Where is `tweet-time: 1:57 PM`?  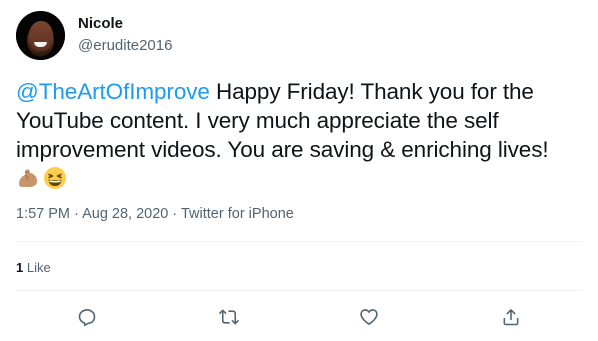
tweet-time: 1:57 PM is located at coordinates (43, 214).